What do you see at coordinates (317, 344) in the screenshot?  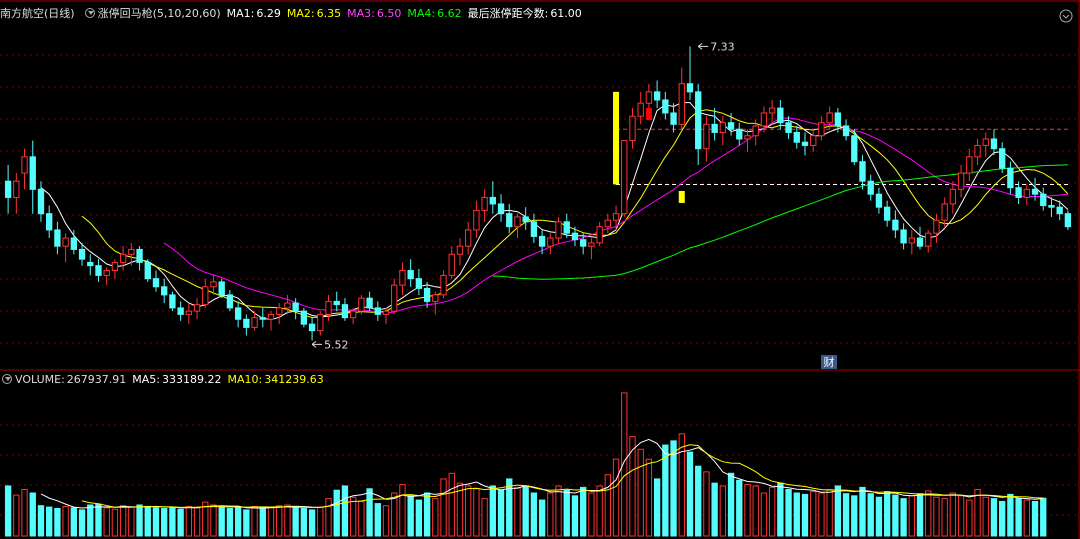 I see `low-arrow` at bounding box center [317, 344].